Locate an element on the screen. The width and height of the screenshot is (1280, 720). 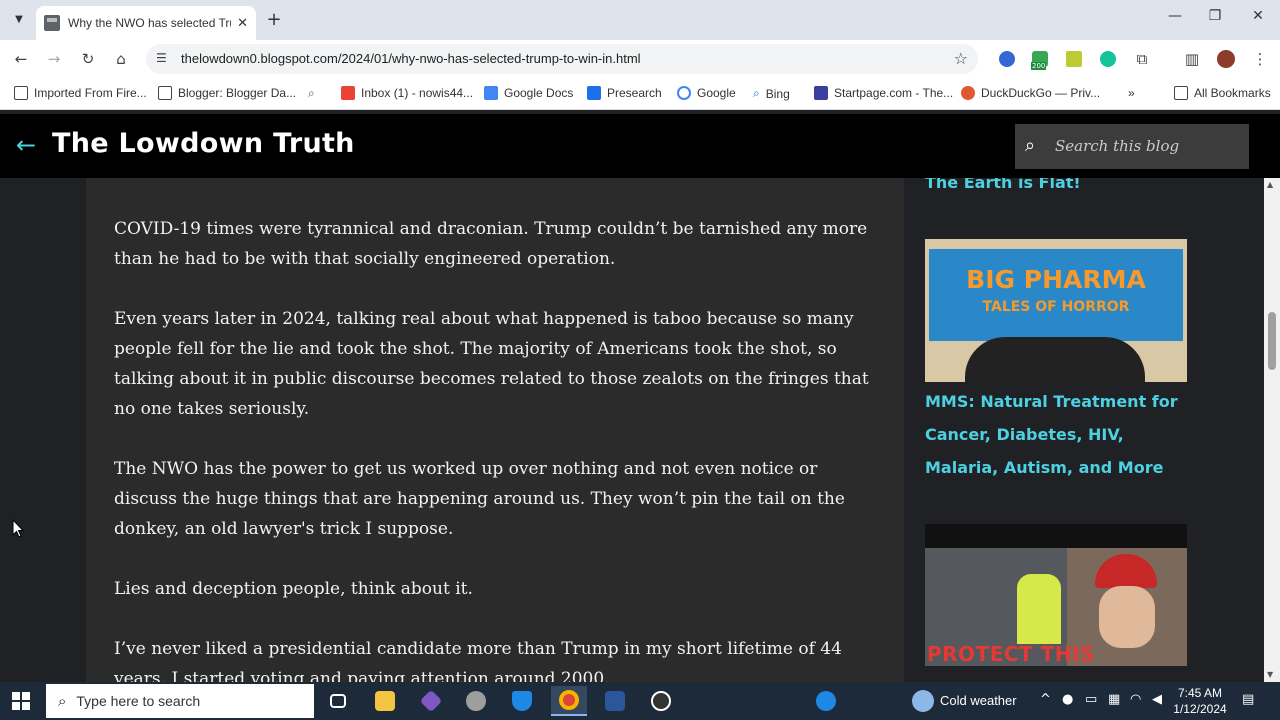
home-button: ⌂ is located at coordinates (121, 59).